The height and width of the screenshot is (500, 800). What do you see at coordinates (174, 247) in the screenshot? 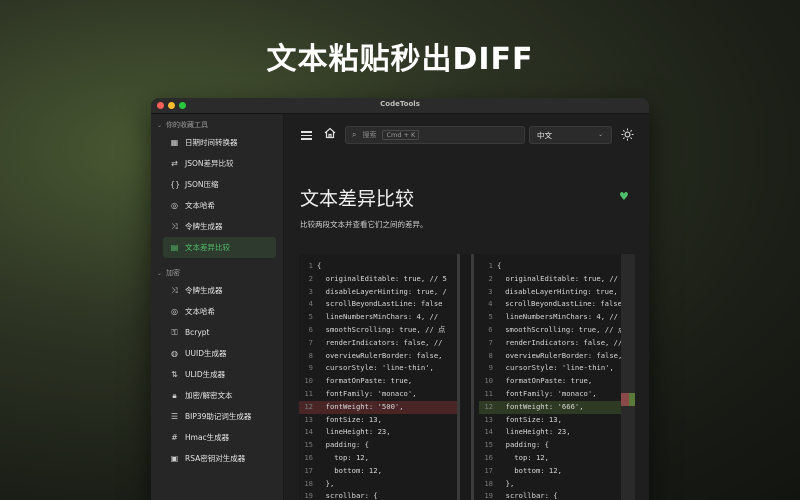
I see `document-icon: ▤` at bounding box center [174, 247].